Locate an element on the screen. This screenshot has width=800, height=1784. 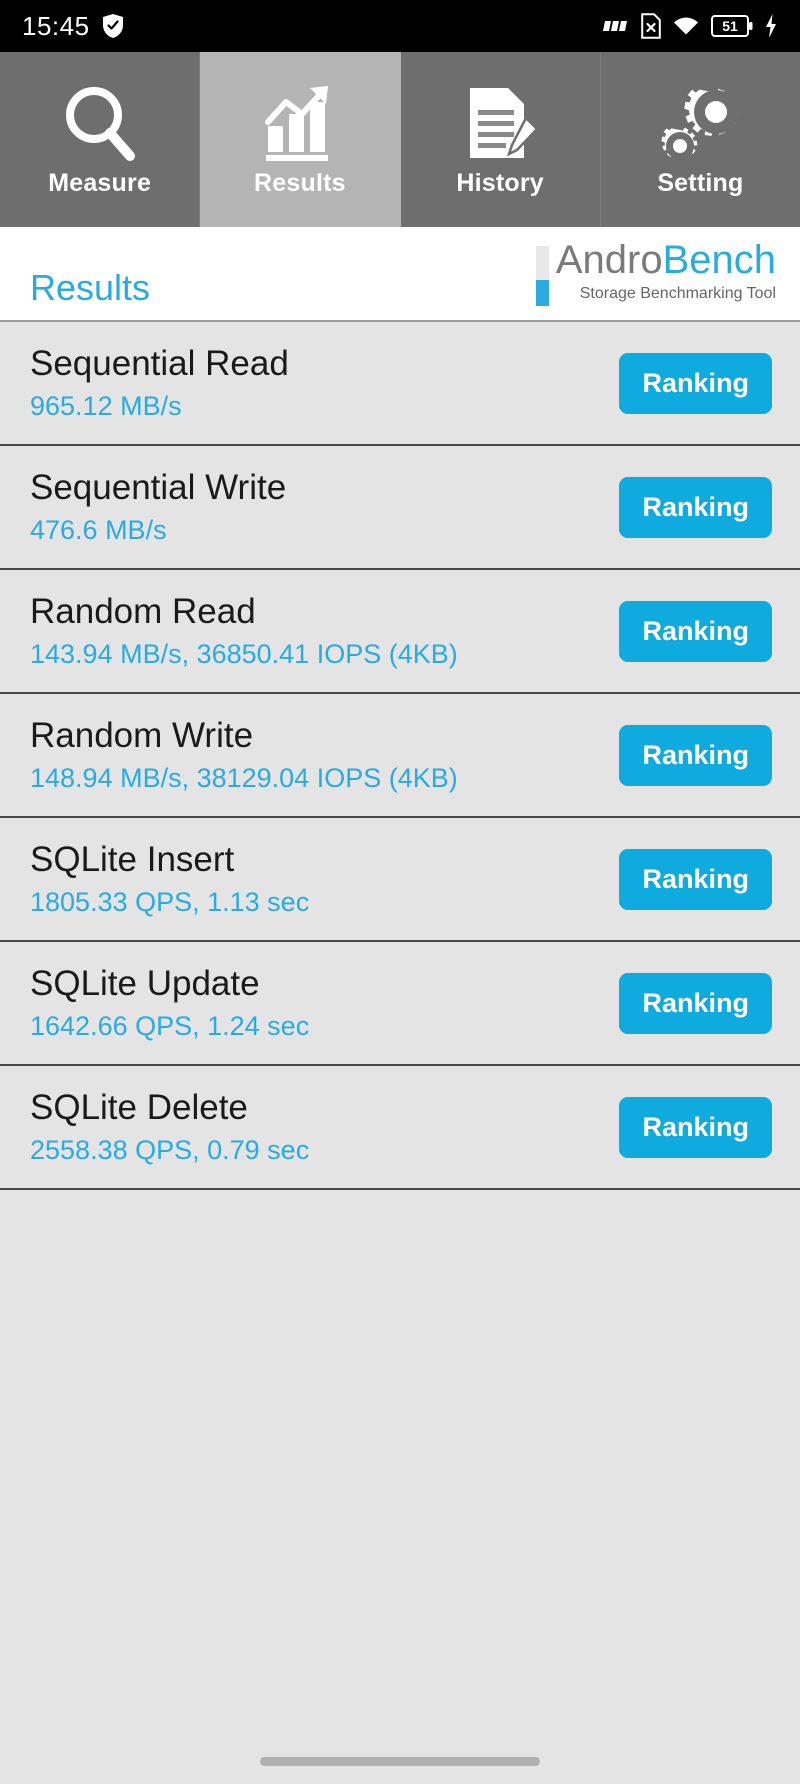
brand-mark-icon is located at coordinates (542, 276).